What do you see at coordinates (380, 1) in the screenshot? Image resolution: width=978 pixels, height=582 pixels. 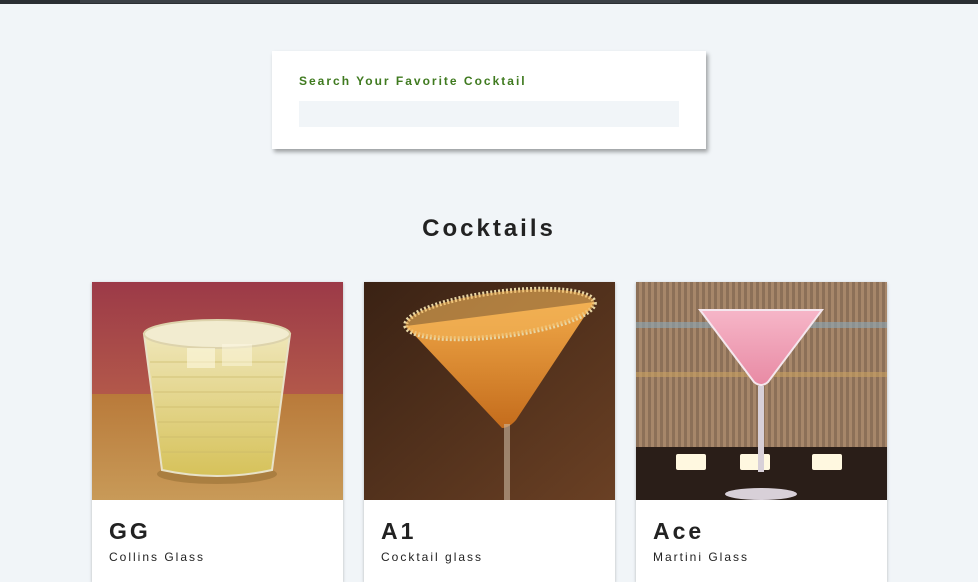 I see `top-nav-inner` at bounding box center [380, 1].